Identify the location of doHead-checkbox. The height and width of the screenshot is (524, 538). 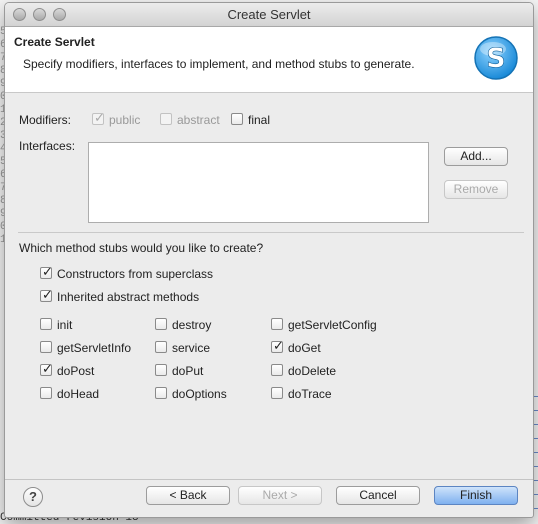
(46, 393).